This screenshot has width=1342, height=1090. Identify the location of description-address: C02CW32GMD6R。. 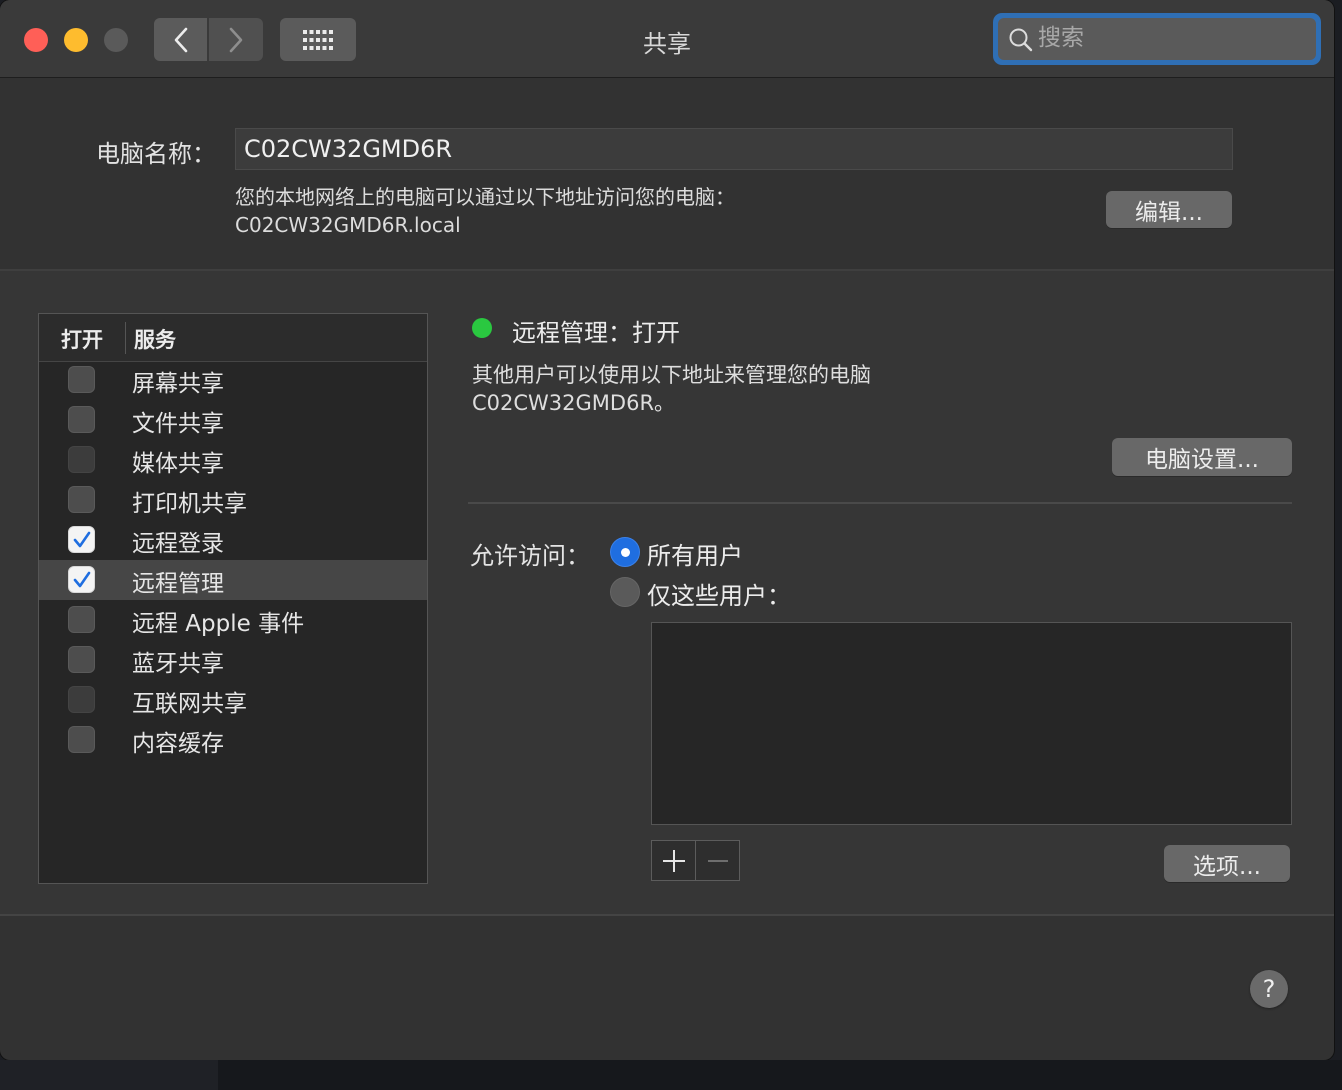
(574, 403).